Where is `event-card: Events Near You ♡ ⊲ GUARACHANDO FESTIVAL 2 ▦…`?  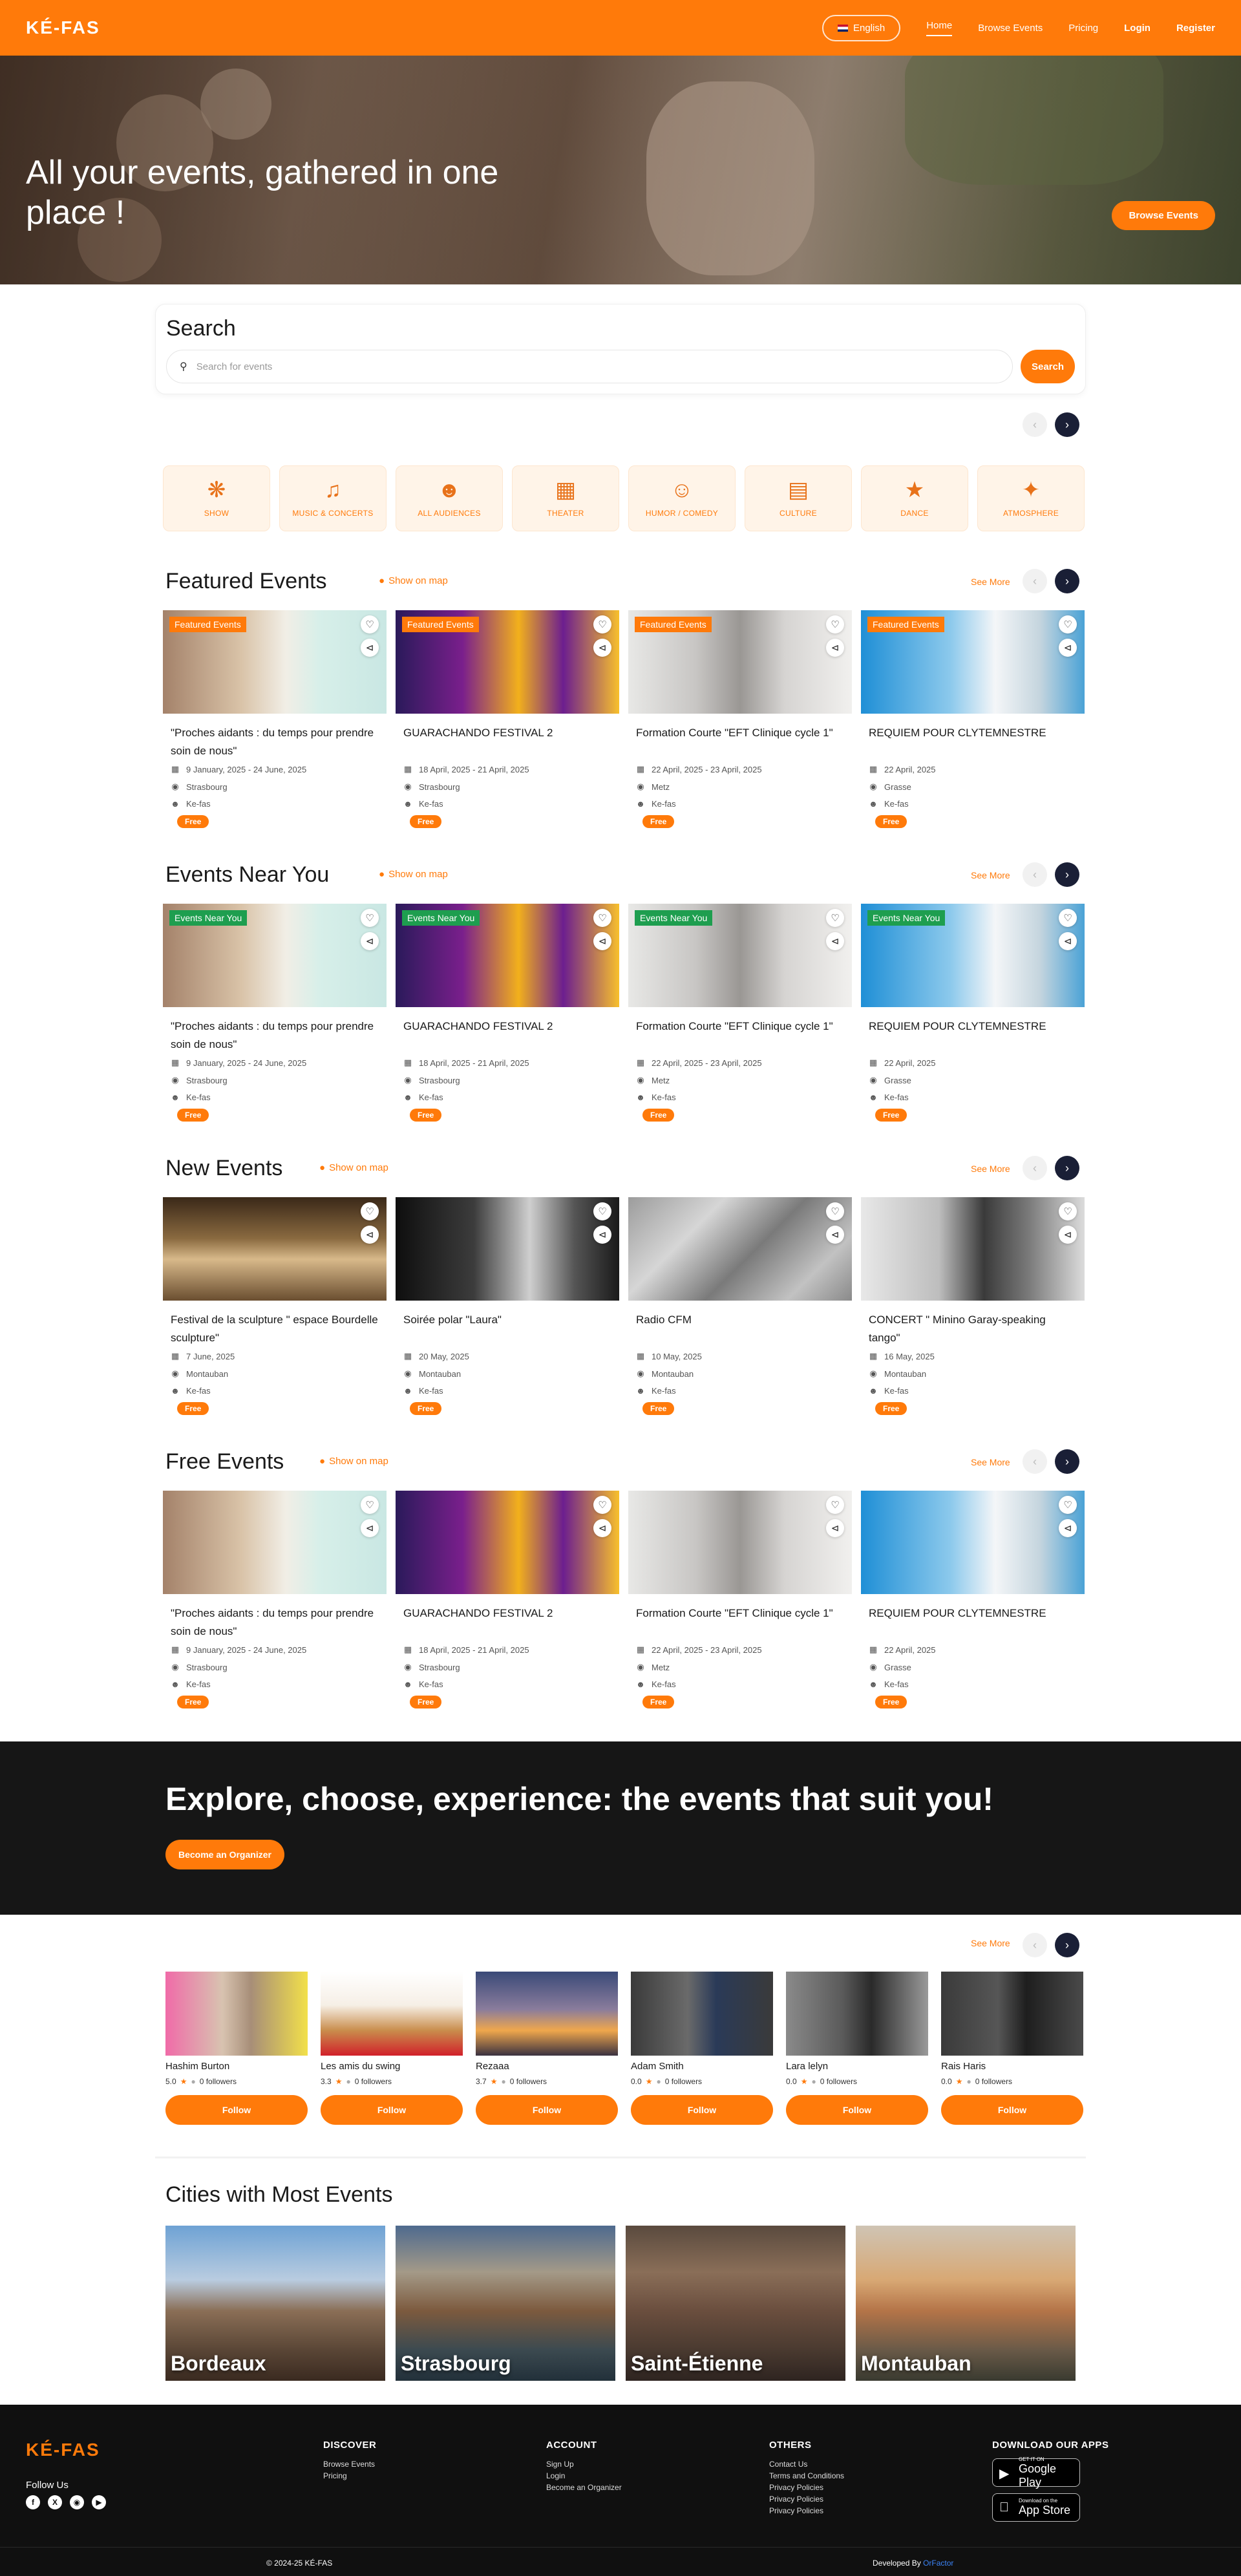 event-card: Events Near You ♡ ⊲ GUARACHANDO FESTIVAL 2 ▦… is located at coordinates (507, 1018).